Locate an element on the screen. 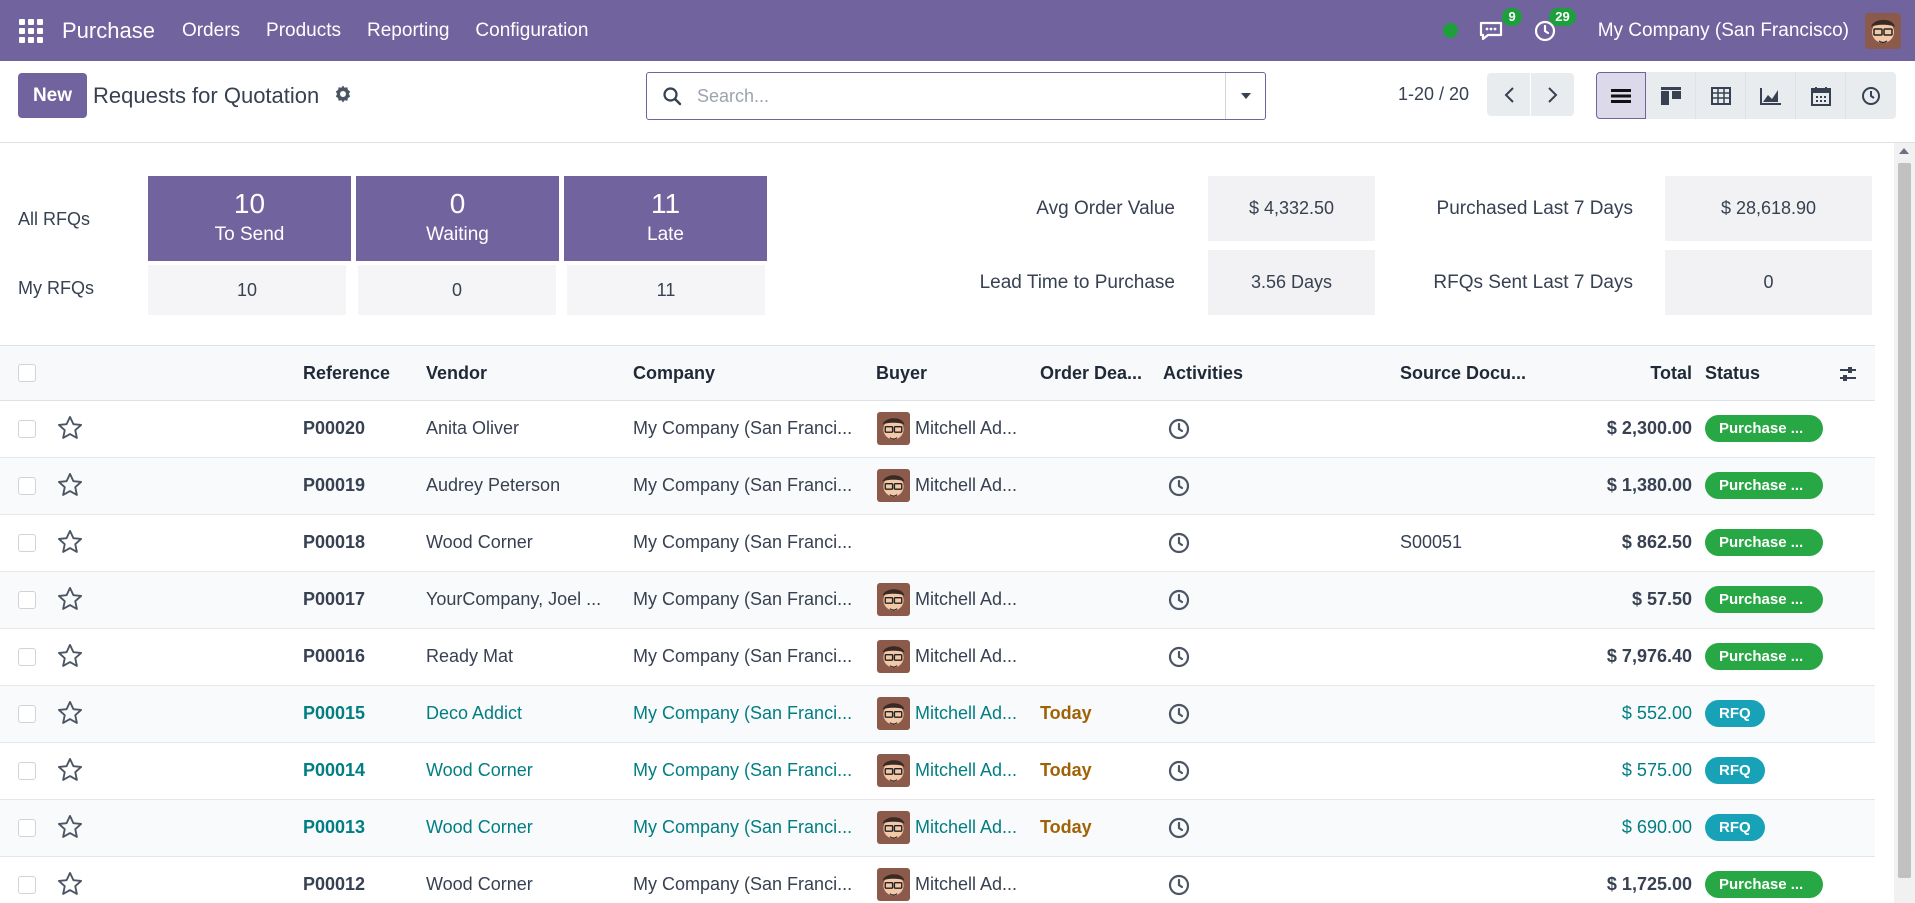 This screenshot has height=903, width=1915. pivot-view-button is located at coordinates (1721, 95).